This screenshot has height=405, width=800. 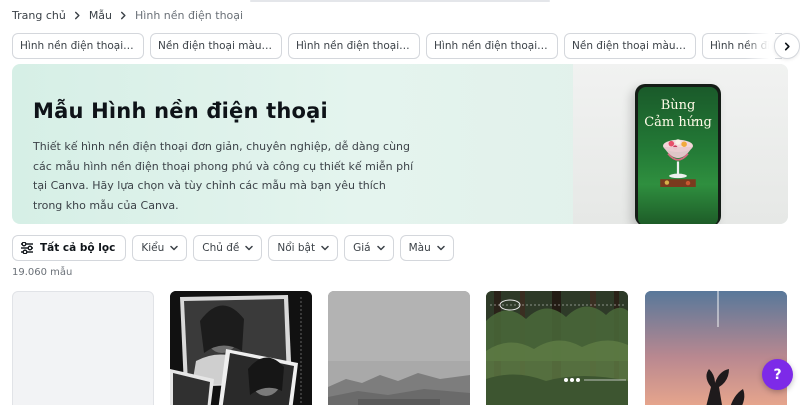 What do you see at coordinates (221, 248) in the screenshot?
I see `filter-label: Chủ đề` at bounding box center [221, 248].